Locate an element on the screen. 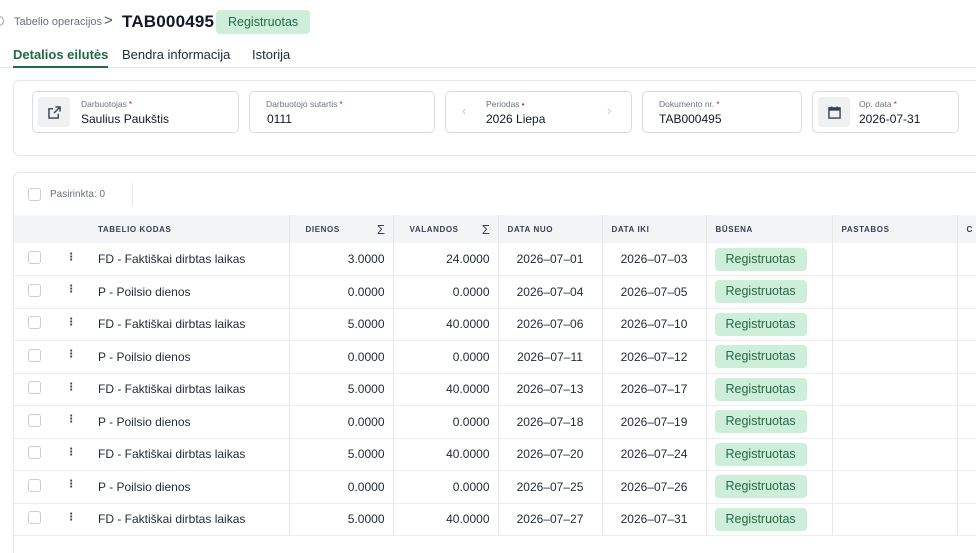 Image resolution: width=976 pixels, height=553 pixels. cell-date-from: 2026–07–18 is located at coordinates (550, 422).